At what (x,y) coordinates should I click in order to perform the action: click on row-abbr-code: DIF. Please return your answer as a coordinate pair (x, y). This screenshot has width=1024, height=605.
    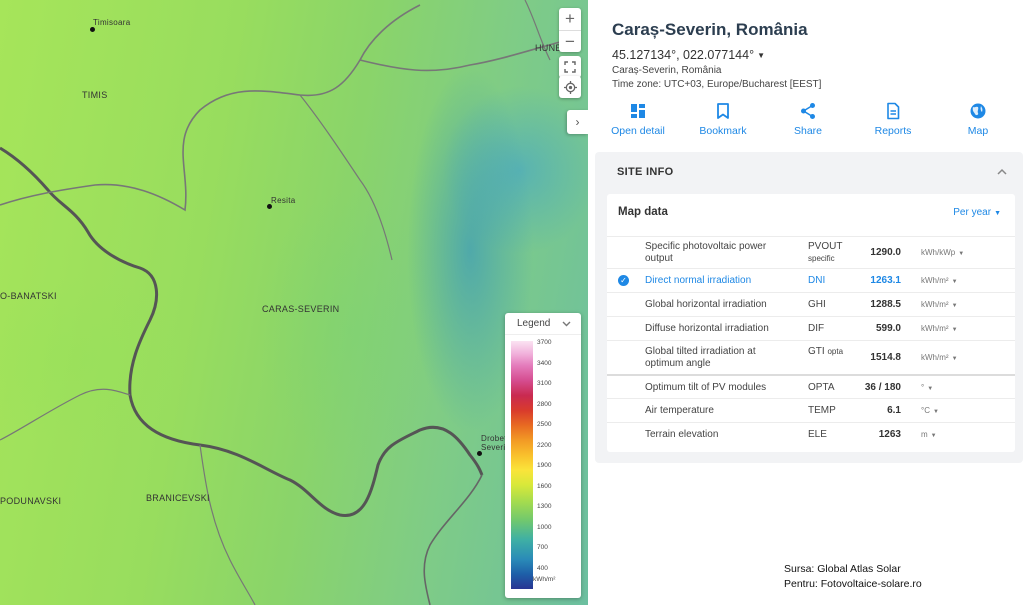
    Looking at the image, I should click on (816, 328).